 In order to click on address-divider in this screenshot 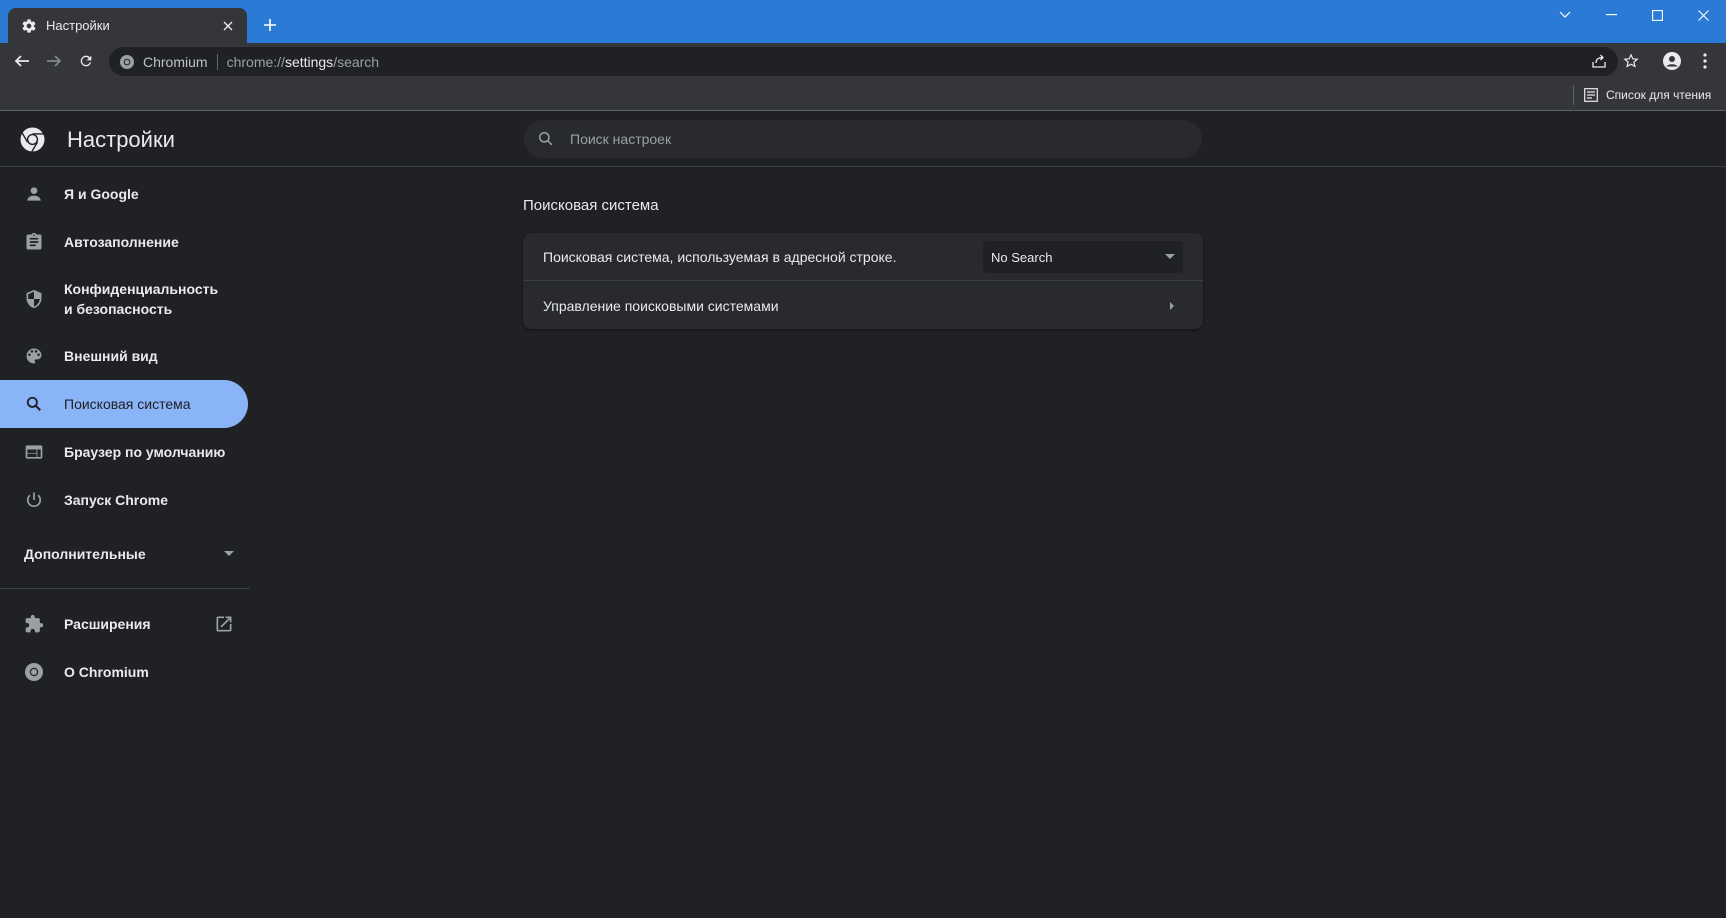, I will do `click(217, 61)`.